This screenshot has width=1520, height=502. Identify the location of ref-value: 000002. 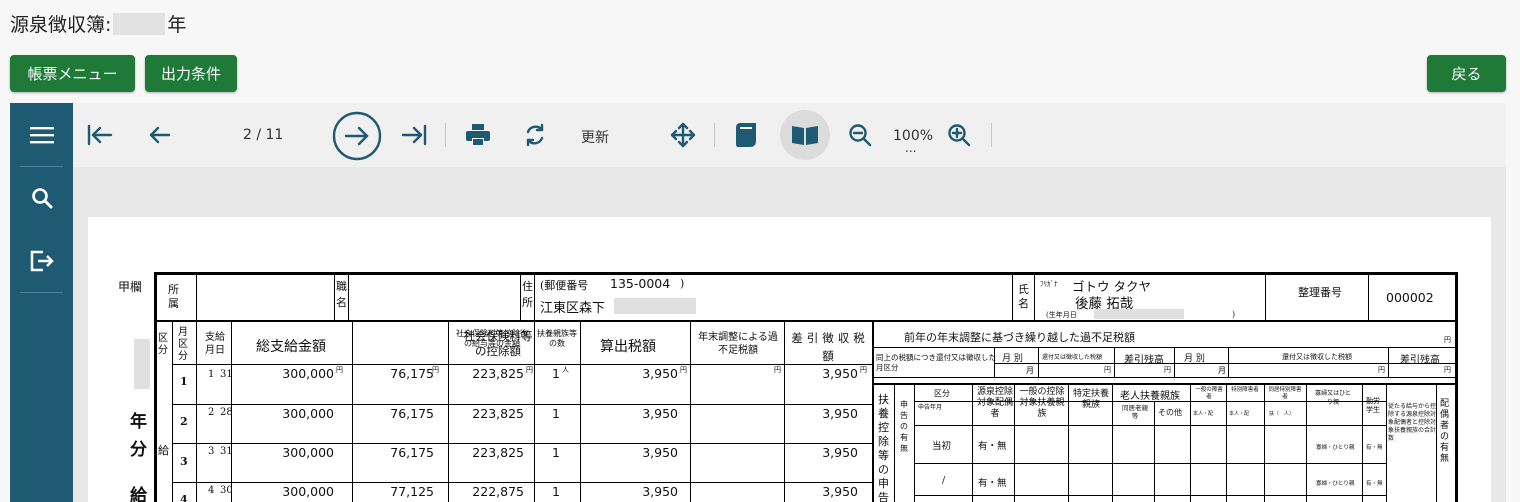
(1410, 297).